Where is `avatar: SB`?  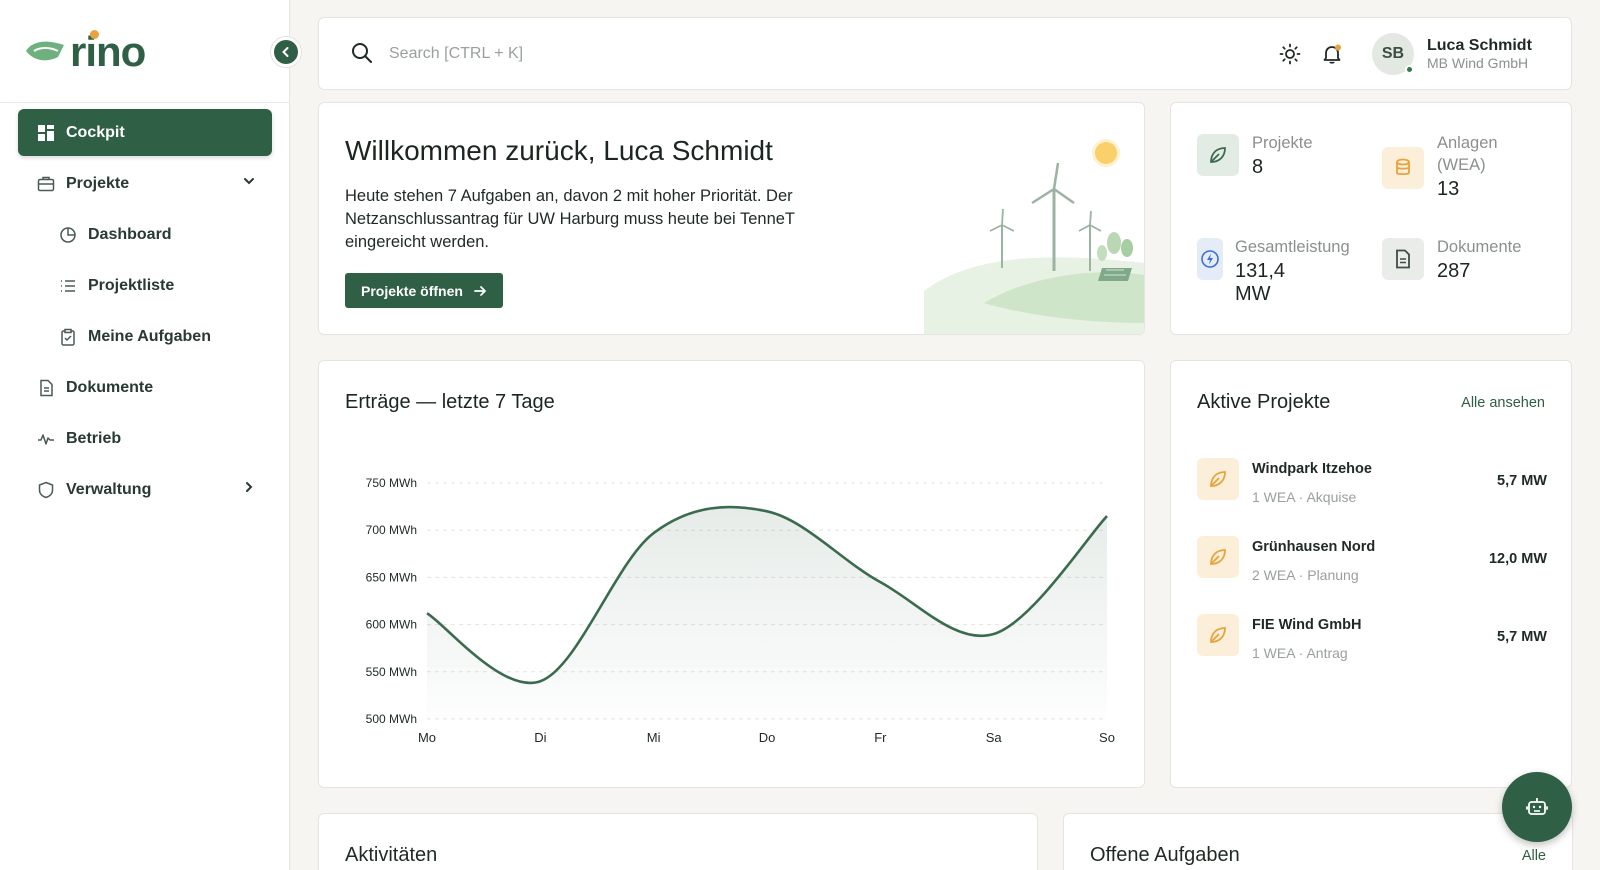
avatar: SB is located at coordinates (1393, 54).